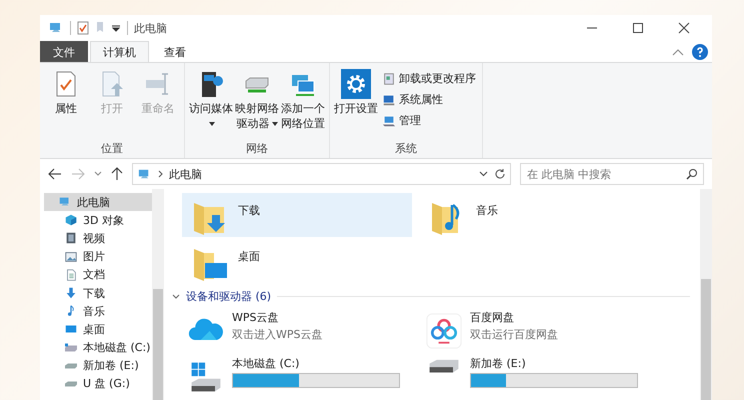 Image resolution: width=744 pixels, height=400 pixels. Describe the element at coordinates (98, 238) in the screenshot. I see `nav-item: 视频` at that location.